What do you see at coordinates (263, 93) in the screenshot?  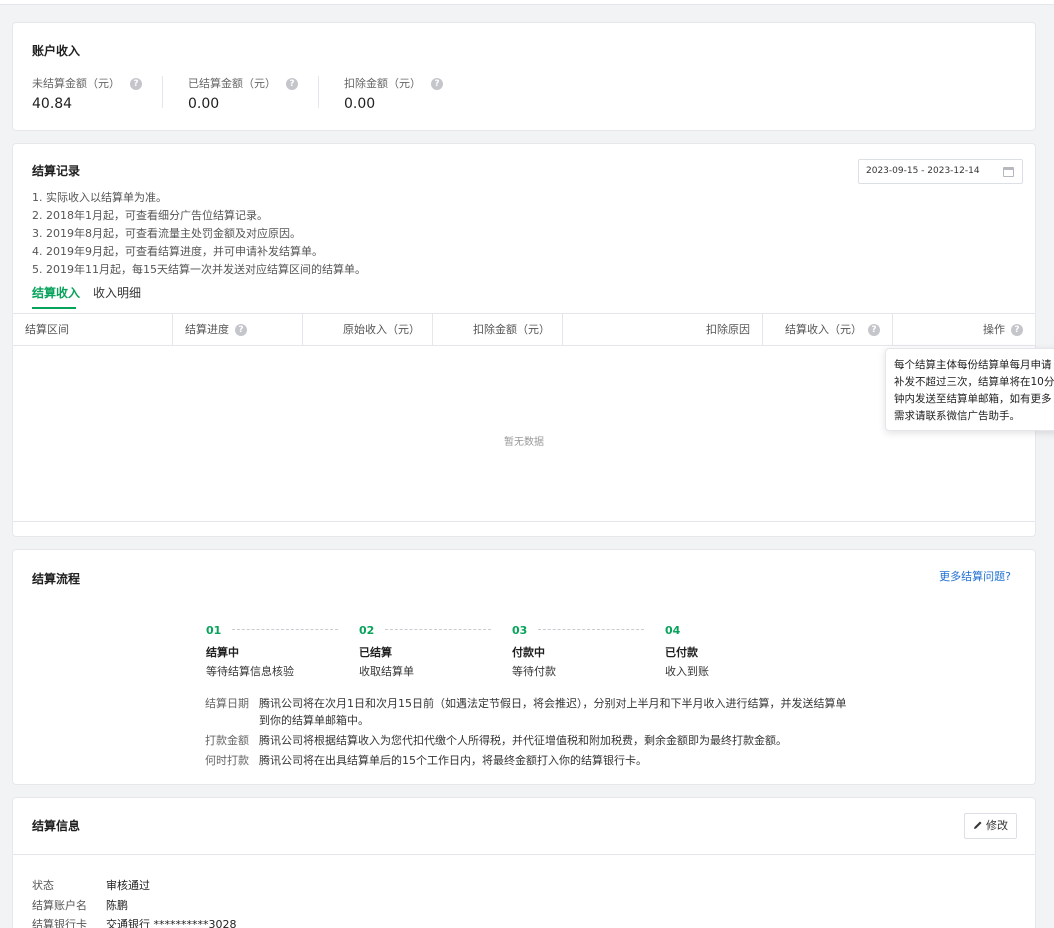 I see `settled-amount-stat: 已结算金额（元）? 0.00` at bounding box center [263, 93].